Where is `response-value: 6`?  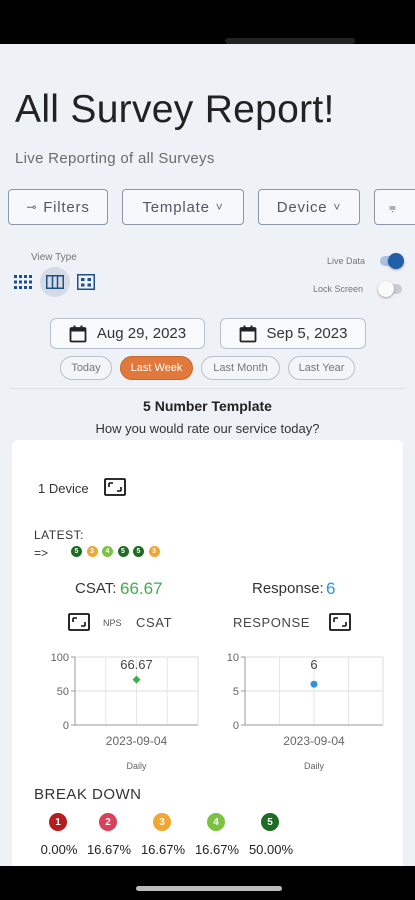
response-value: 6 is located at coordinates (331, 588).